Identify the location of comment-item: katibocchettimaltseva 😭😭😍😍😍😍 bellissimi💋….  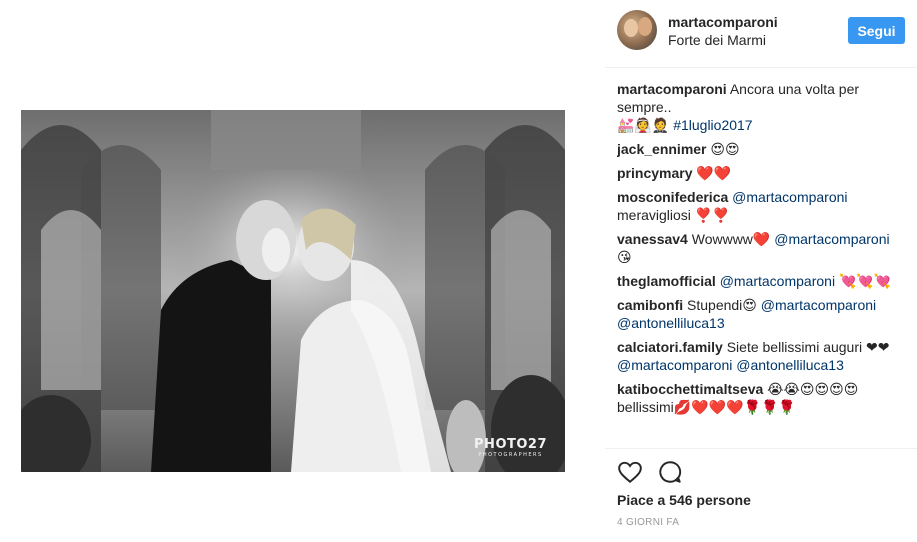
(762, 398).